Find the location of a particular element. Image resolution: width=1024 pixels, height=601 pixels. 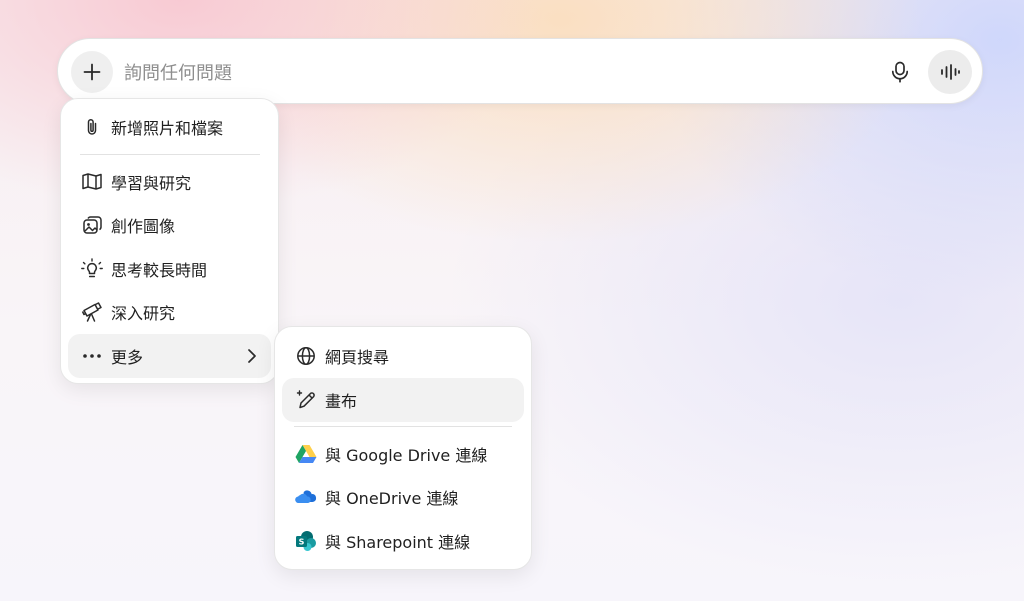

google-drive-icon is located at coordinates (306, 454).